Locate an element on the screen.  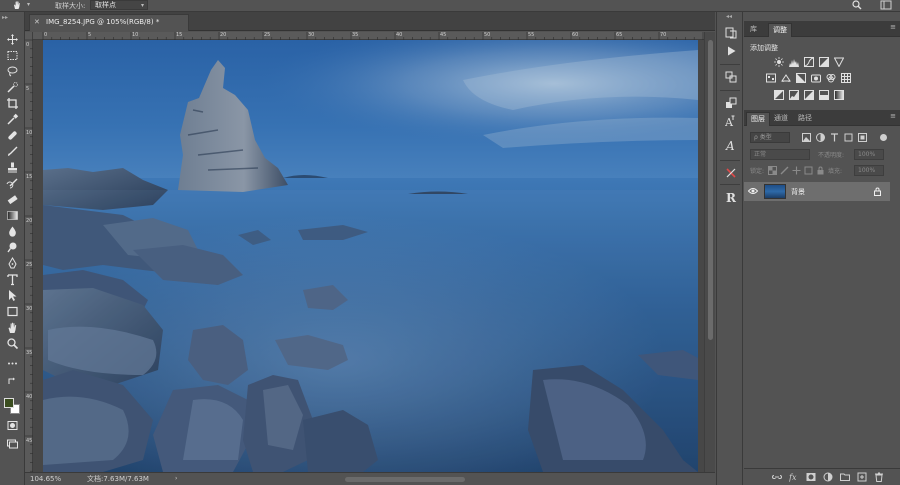
chevron-down-icon: ▾ is located at coordinates (28, 4).